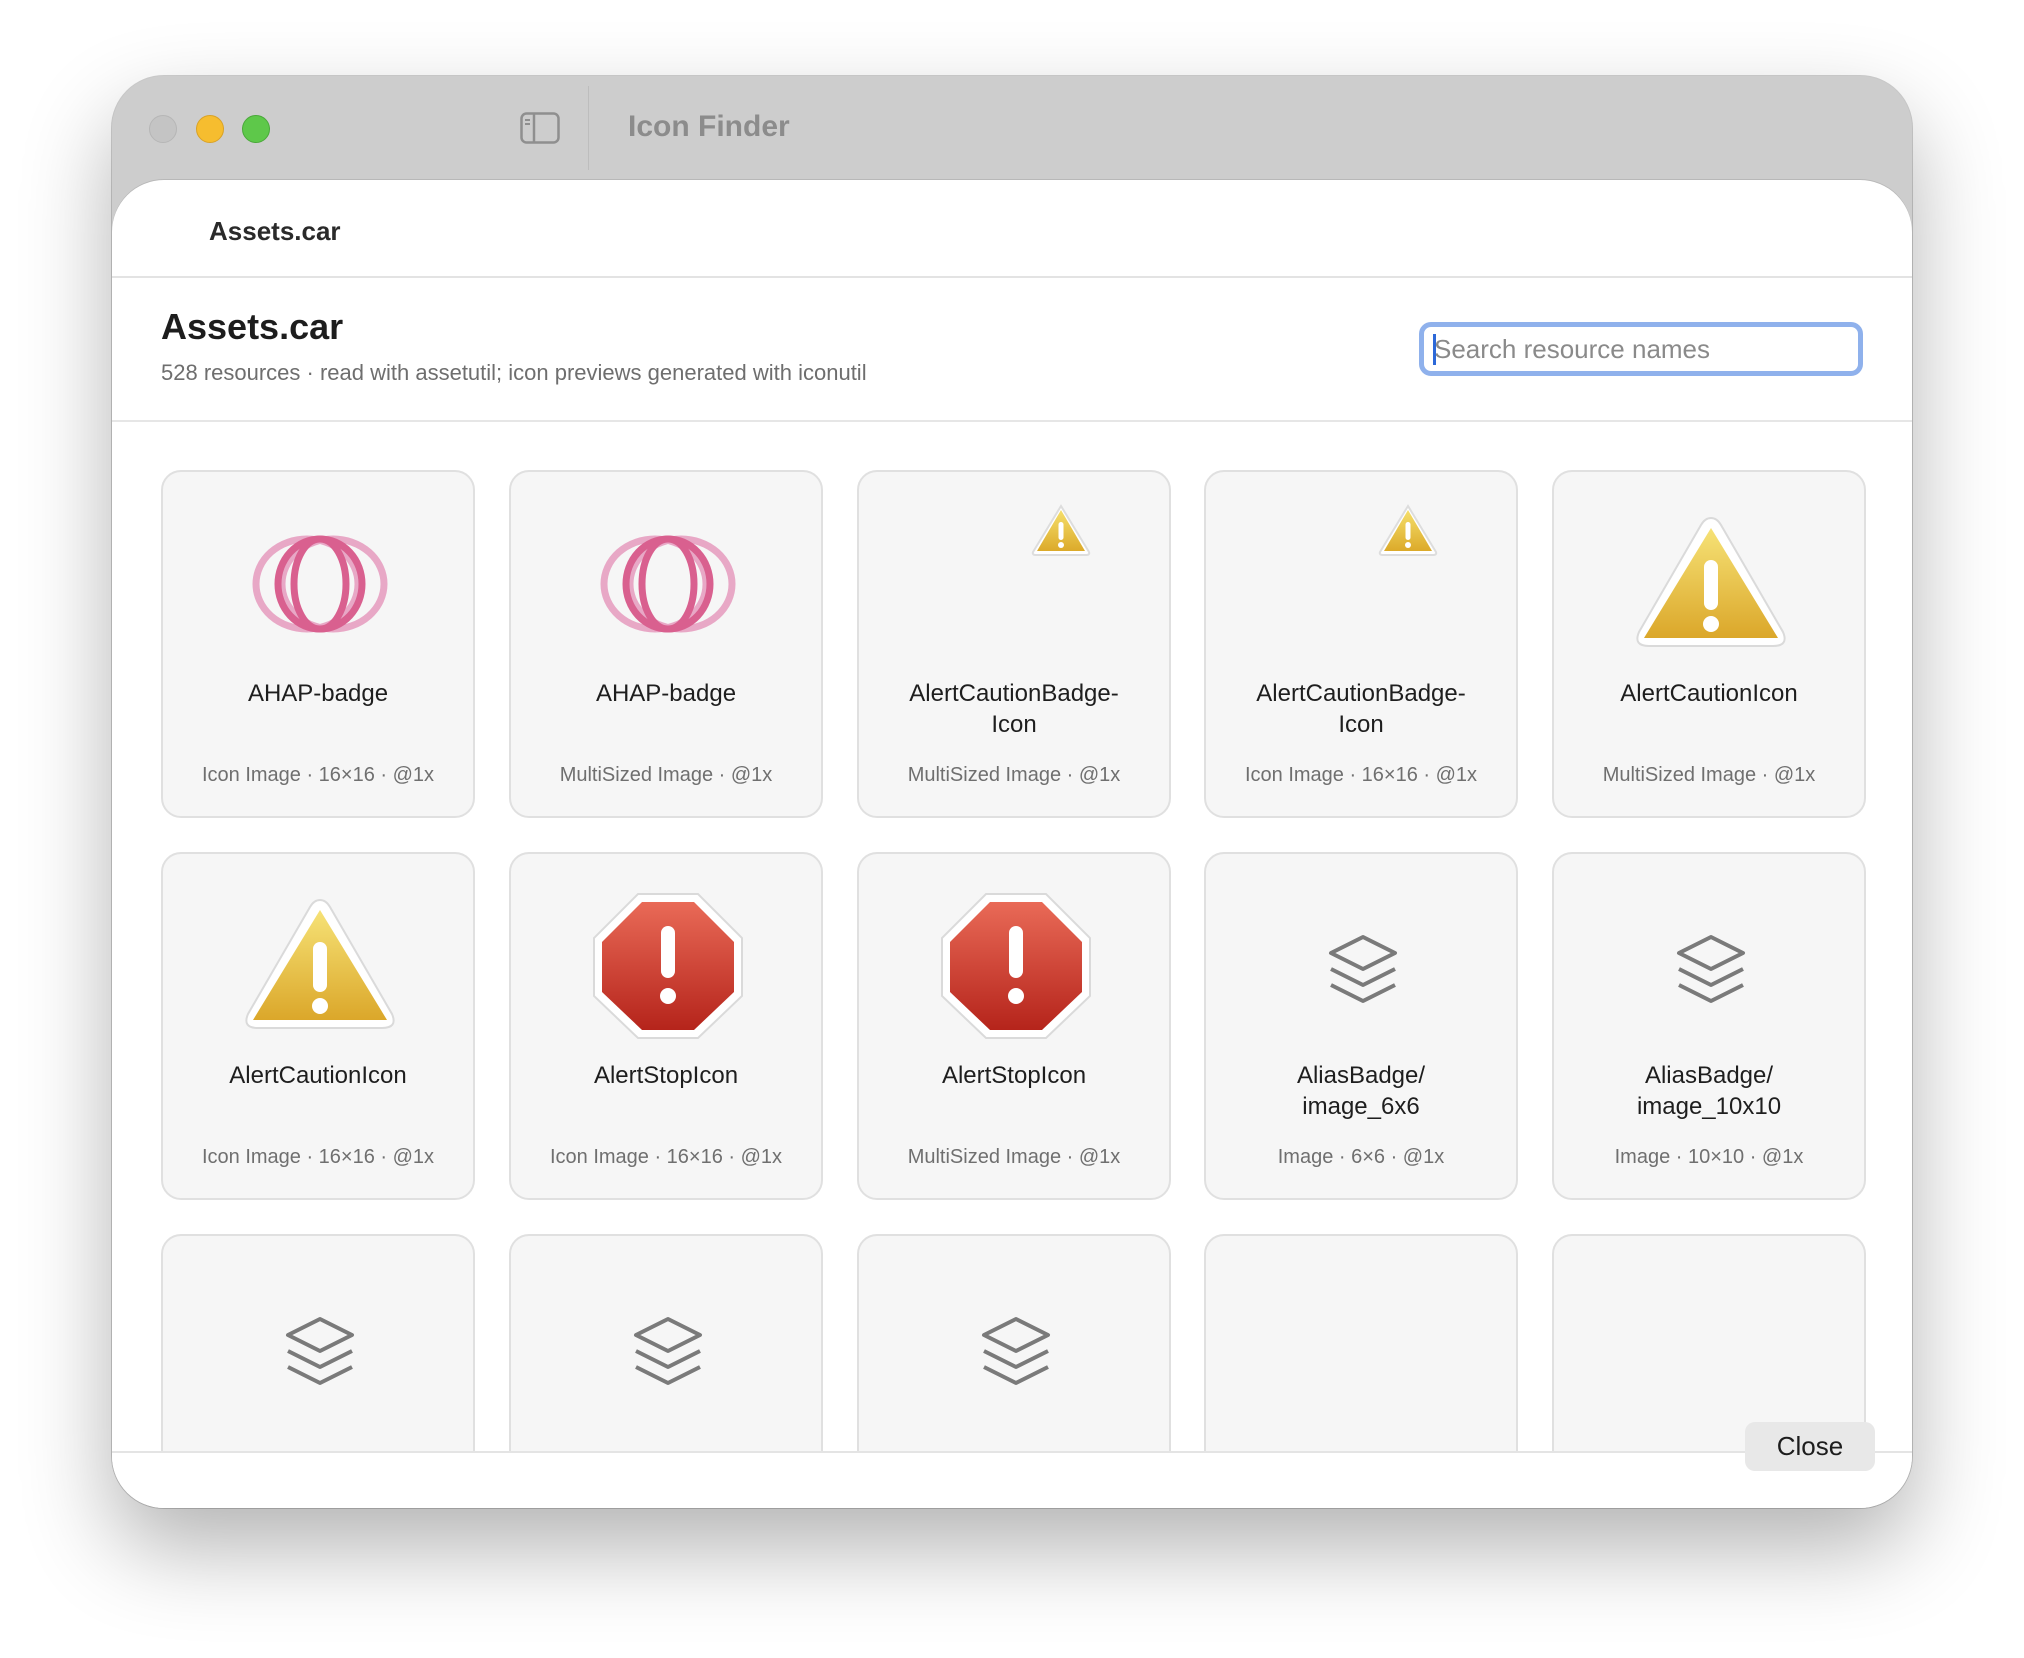  I want to click on zoom-window-button, so click(256, 129).